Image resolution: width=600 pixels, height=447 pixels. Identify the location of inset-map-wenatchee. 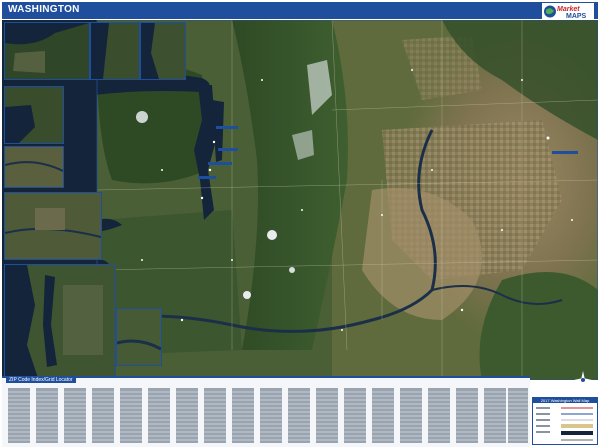
(34, 167).